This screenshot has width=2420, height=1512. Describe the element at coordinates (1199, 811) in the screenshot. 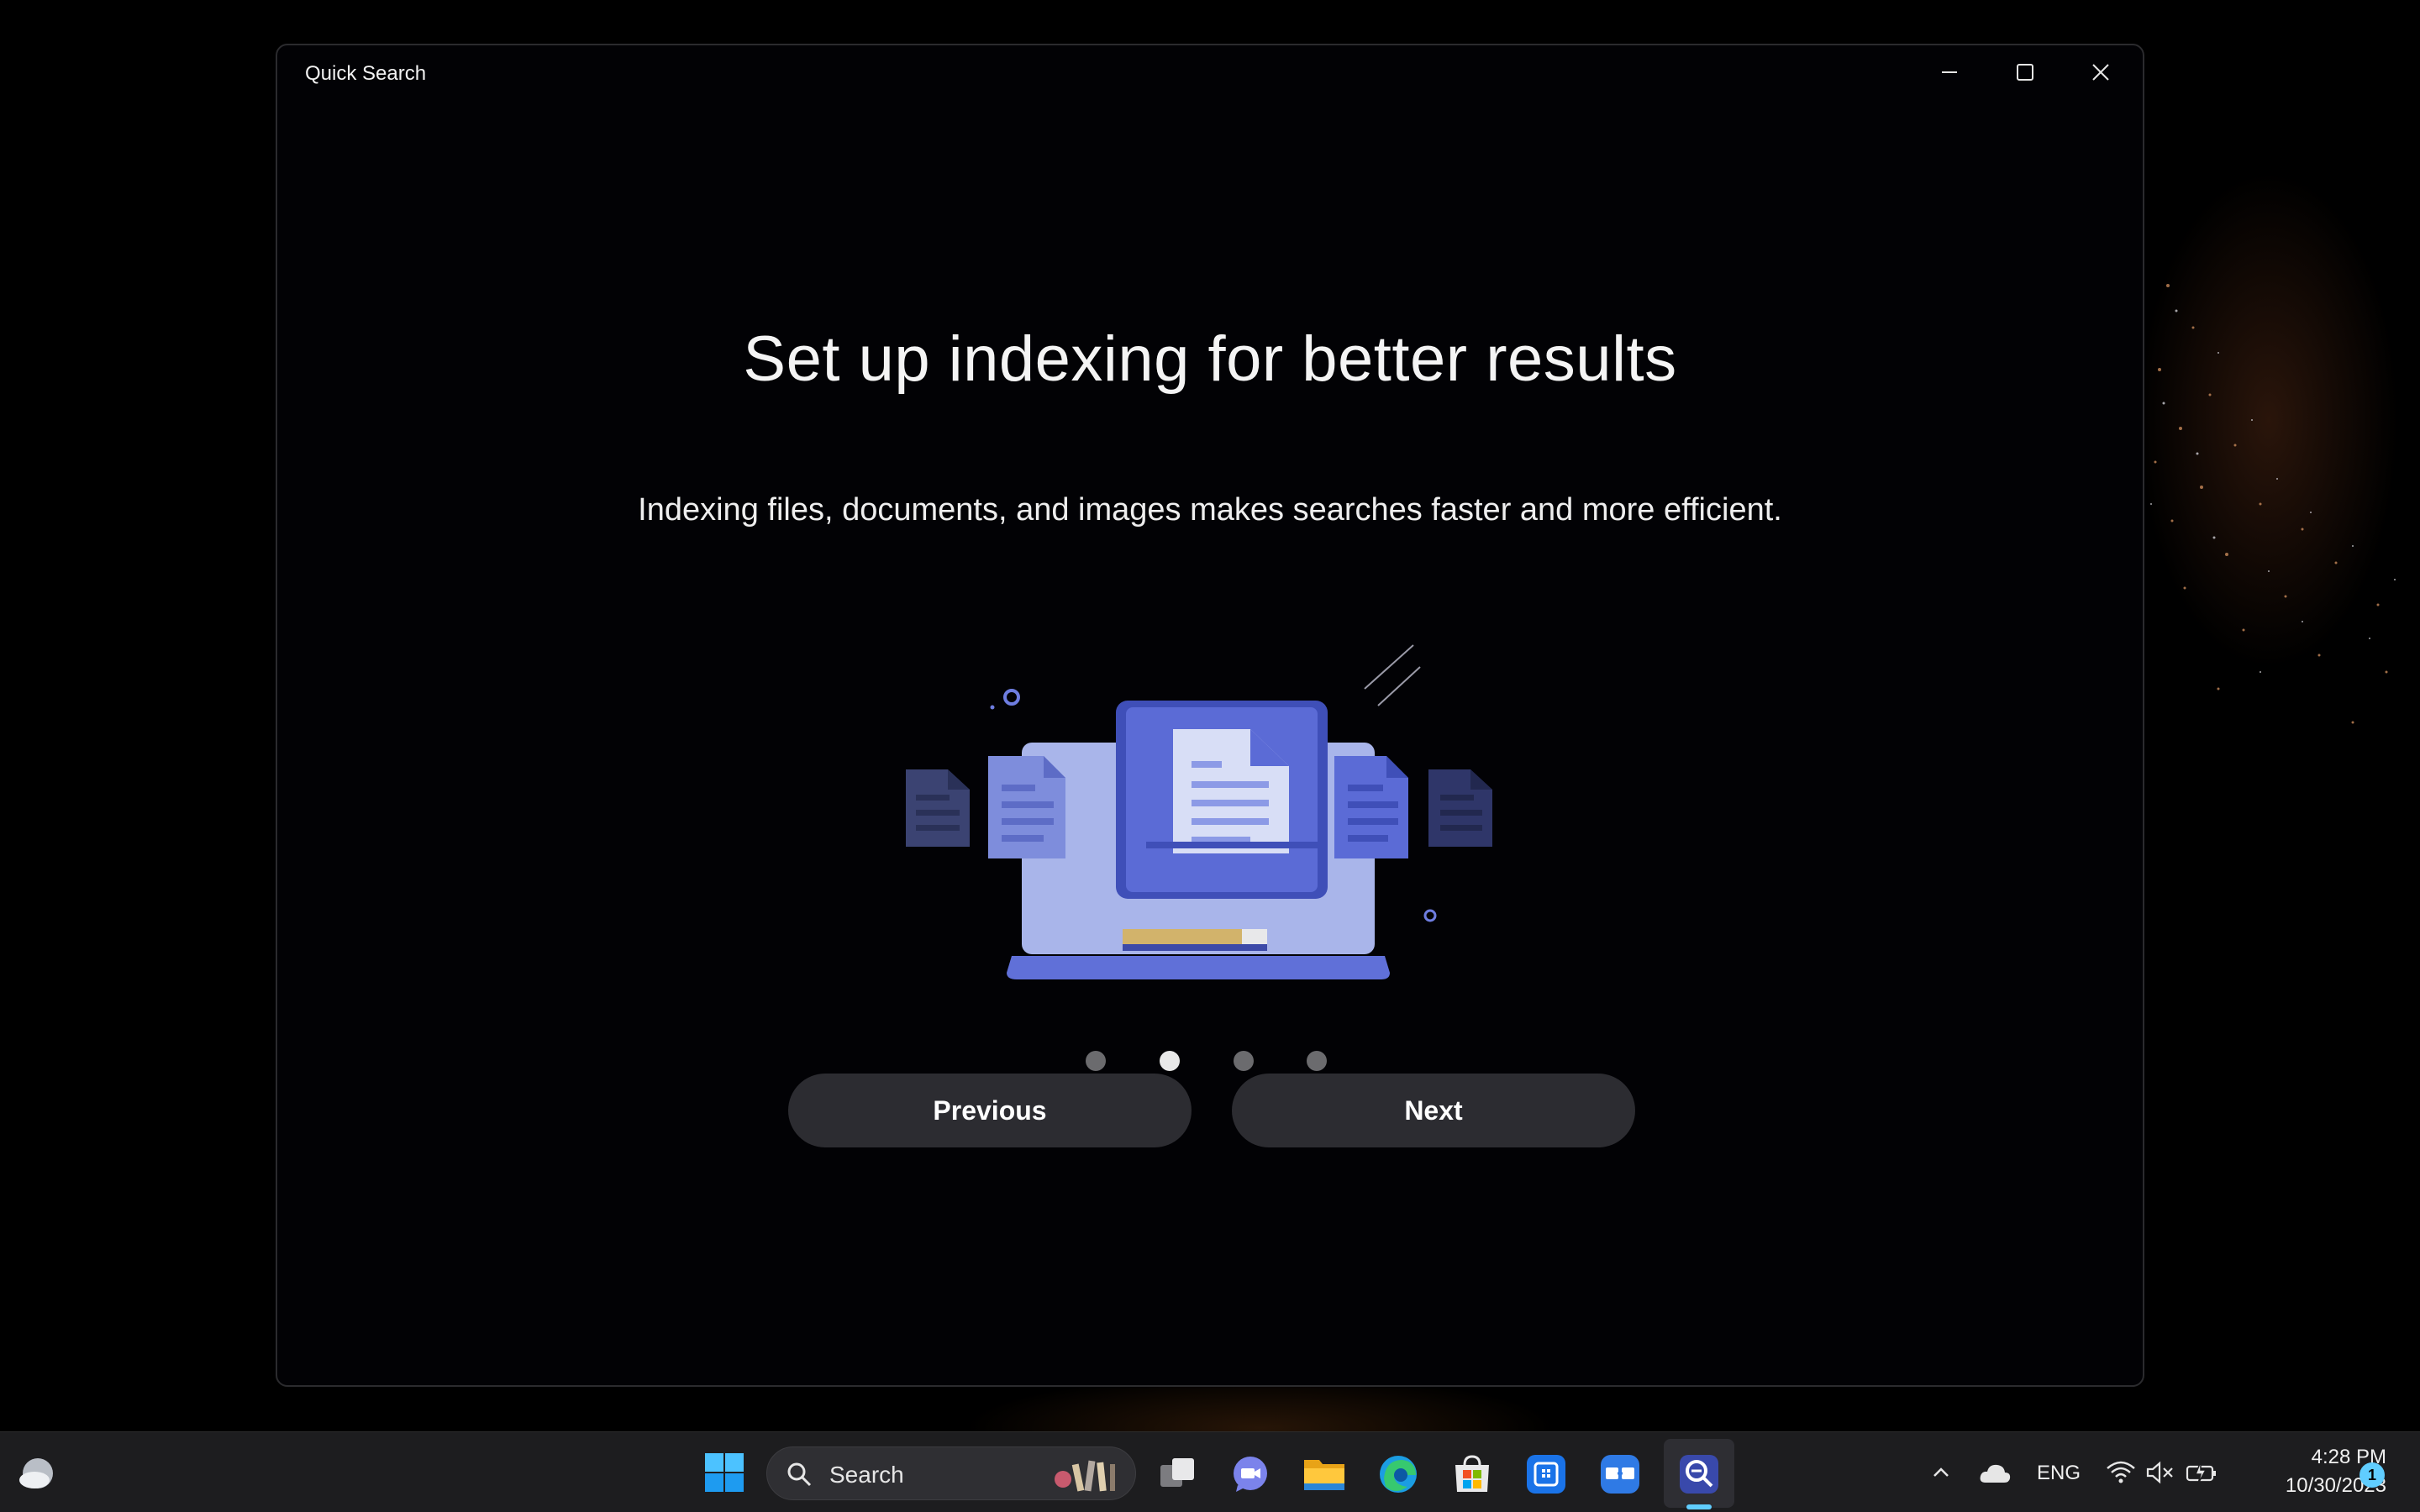

I see `laptop-documents-illustration` at that location.